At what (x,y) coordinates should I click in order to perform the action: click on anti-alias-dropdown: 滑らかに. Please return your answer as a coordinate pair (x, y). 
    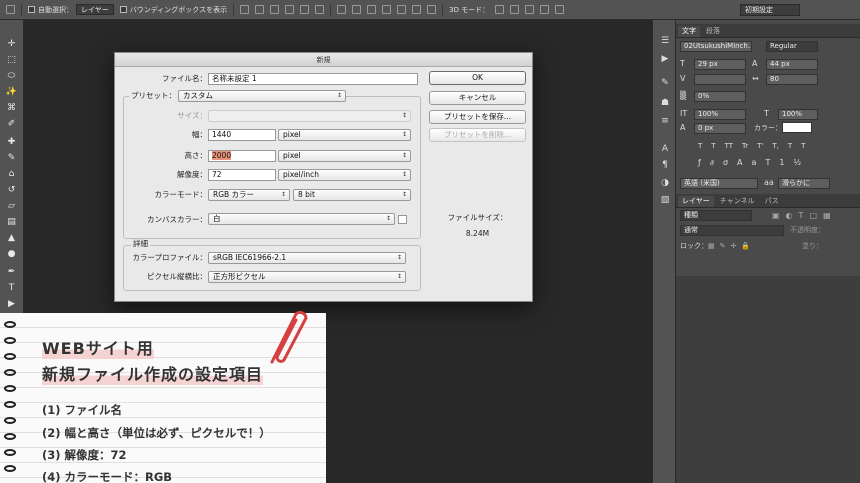
    Looking at the image, I should click on (804, 183).